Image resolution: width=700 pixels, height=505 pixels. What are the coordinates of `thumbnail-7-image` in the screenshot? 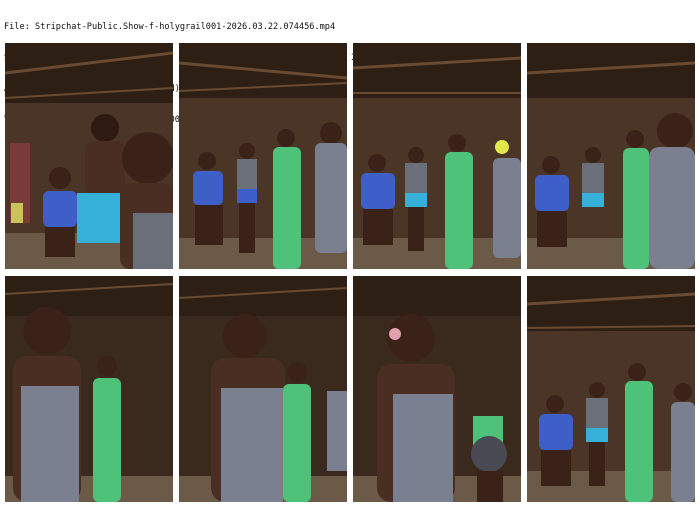 It's located at (437, 389).